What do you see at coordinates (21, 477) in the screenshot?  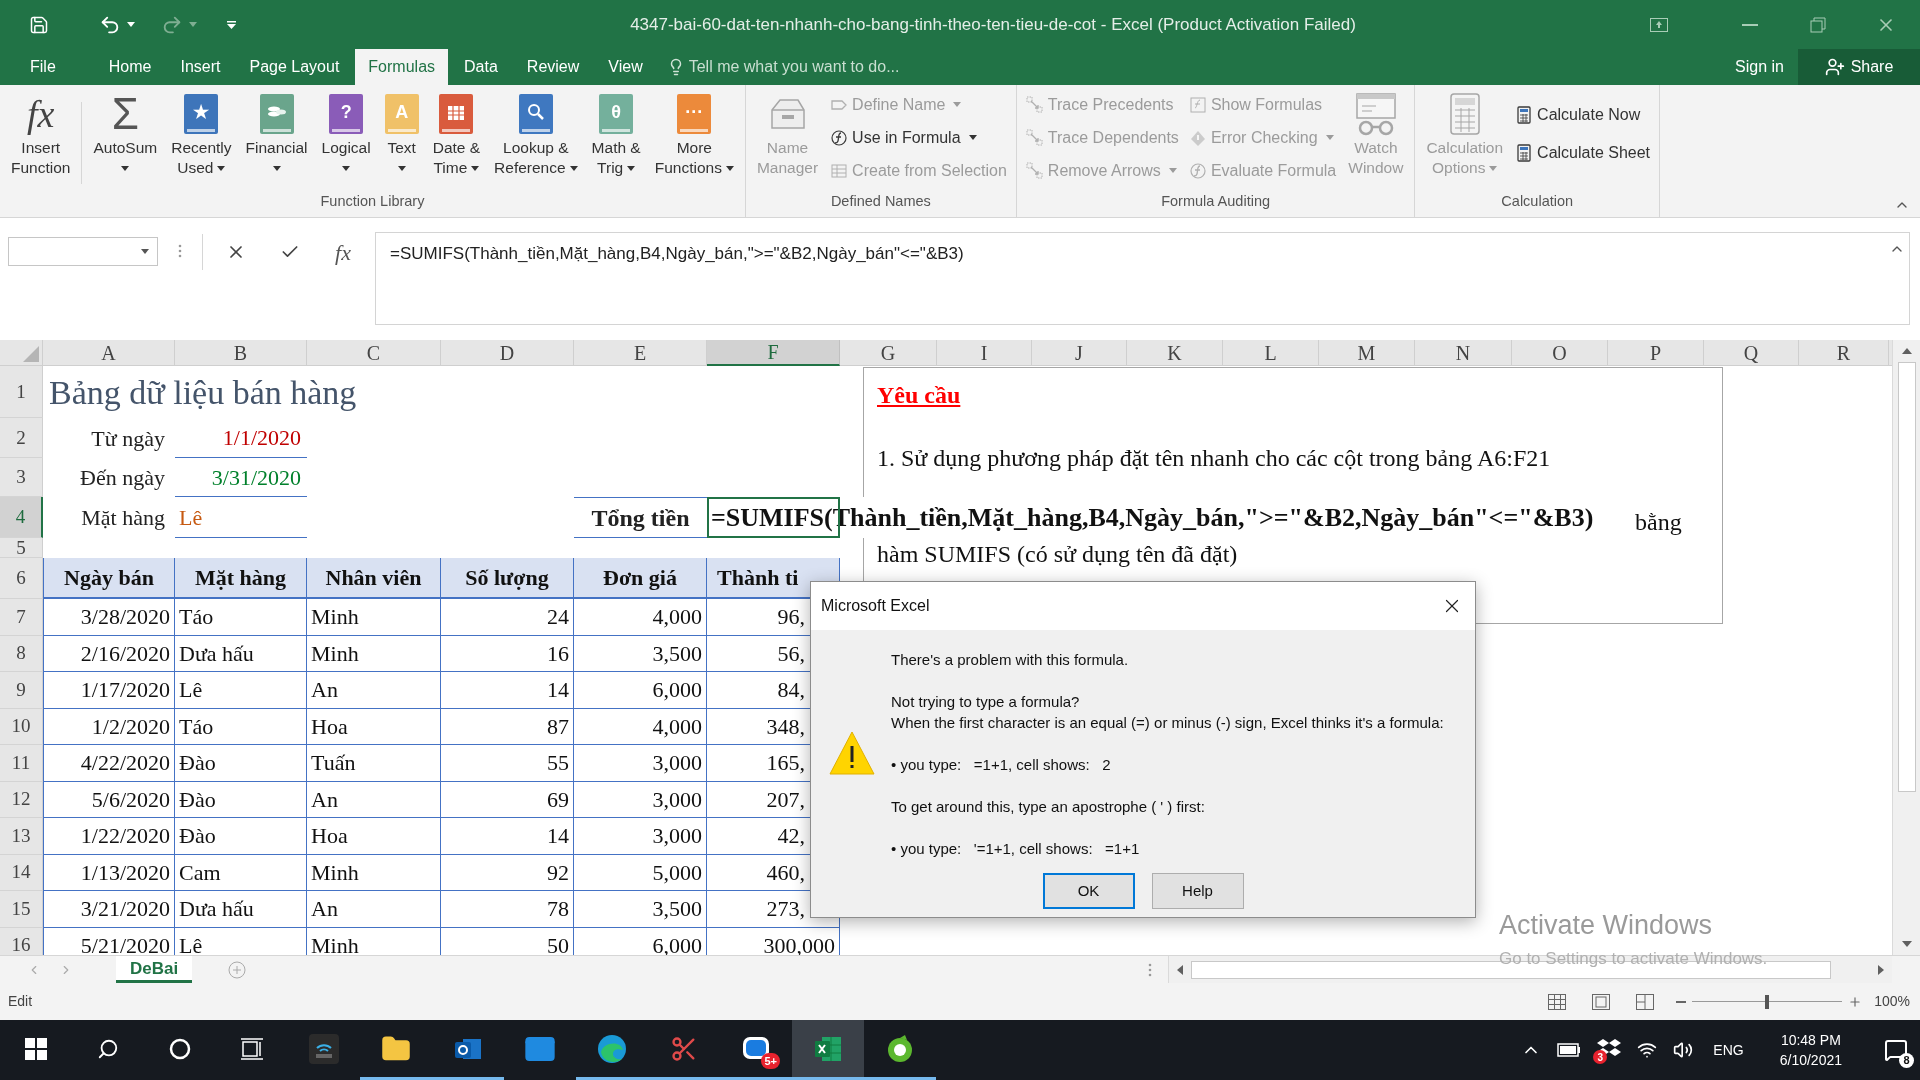 I see `row-header: 3` at bounding box center [21, 477].